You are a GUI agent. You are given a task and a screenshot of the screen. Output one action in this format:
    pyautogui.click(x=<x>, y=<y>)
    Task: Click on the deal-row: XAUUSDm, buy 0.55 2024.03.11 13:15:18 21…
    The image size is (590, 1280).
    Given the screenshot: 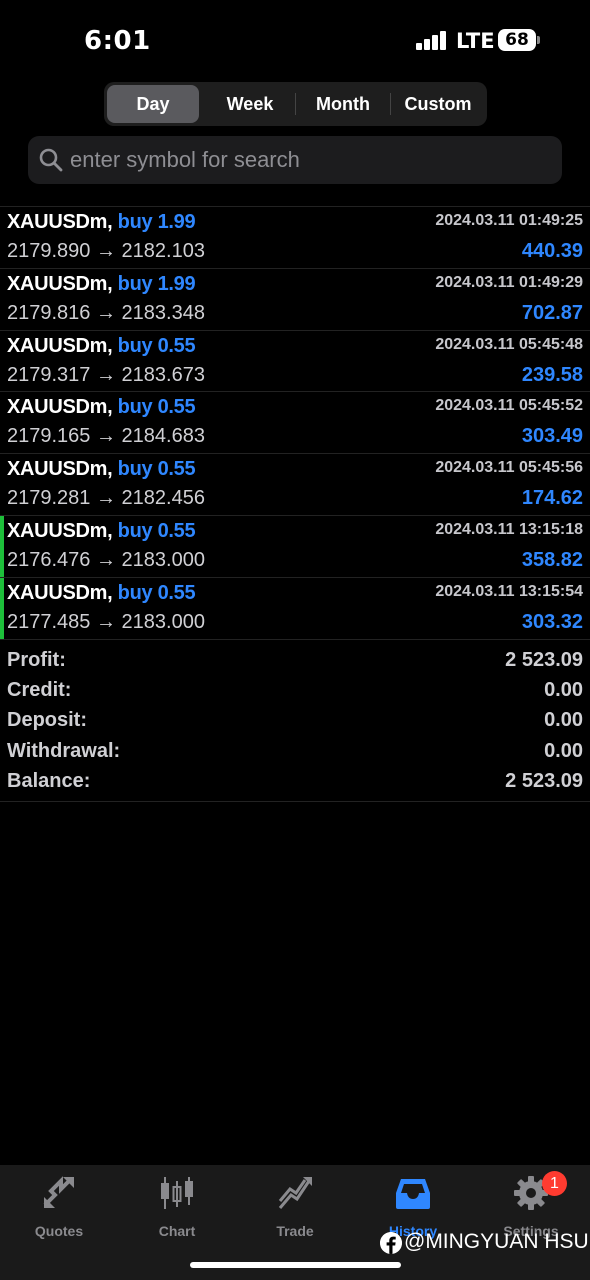 What is the action you would take?
    pyautogui.click(x=295, y=546)
    